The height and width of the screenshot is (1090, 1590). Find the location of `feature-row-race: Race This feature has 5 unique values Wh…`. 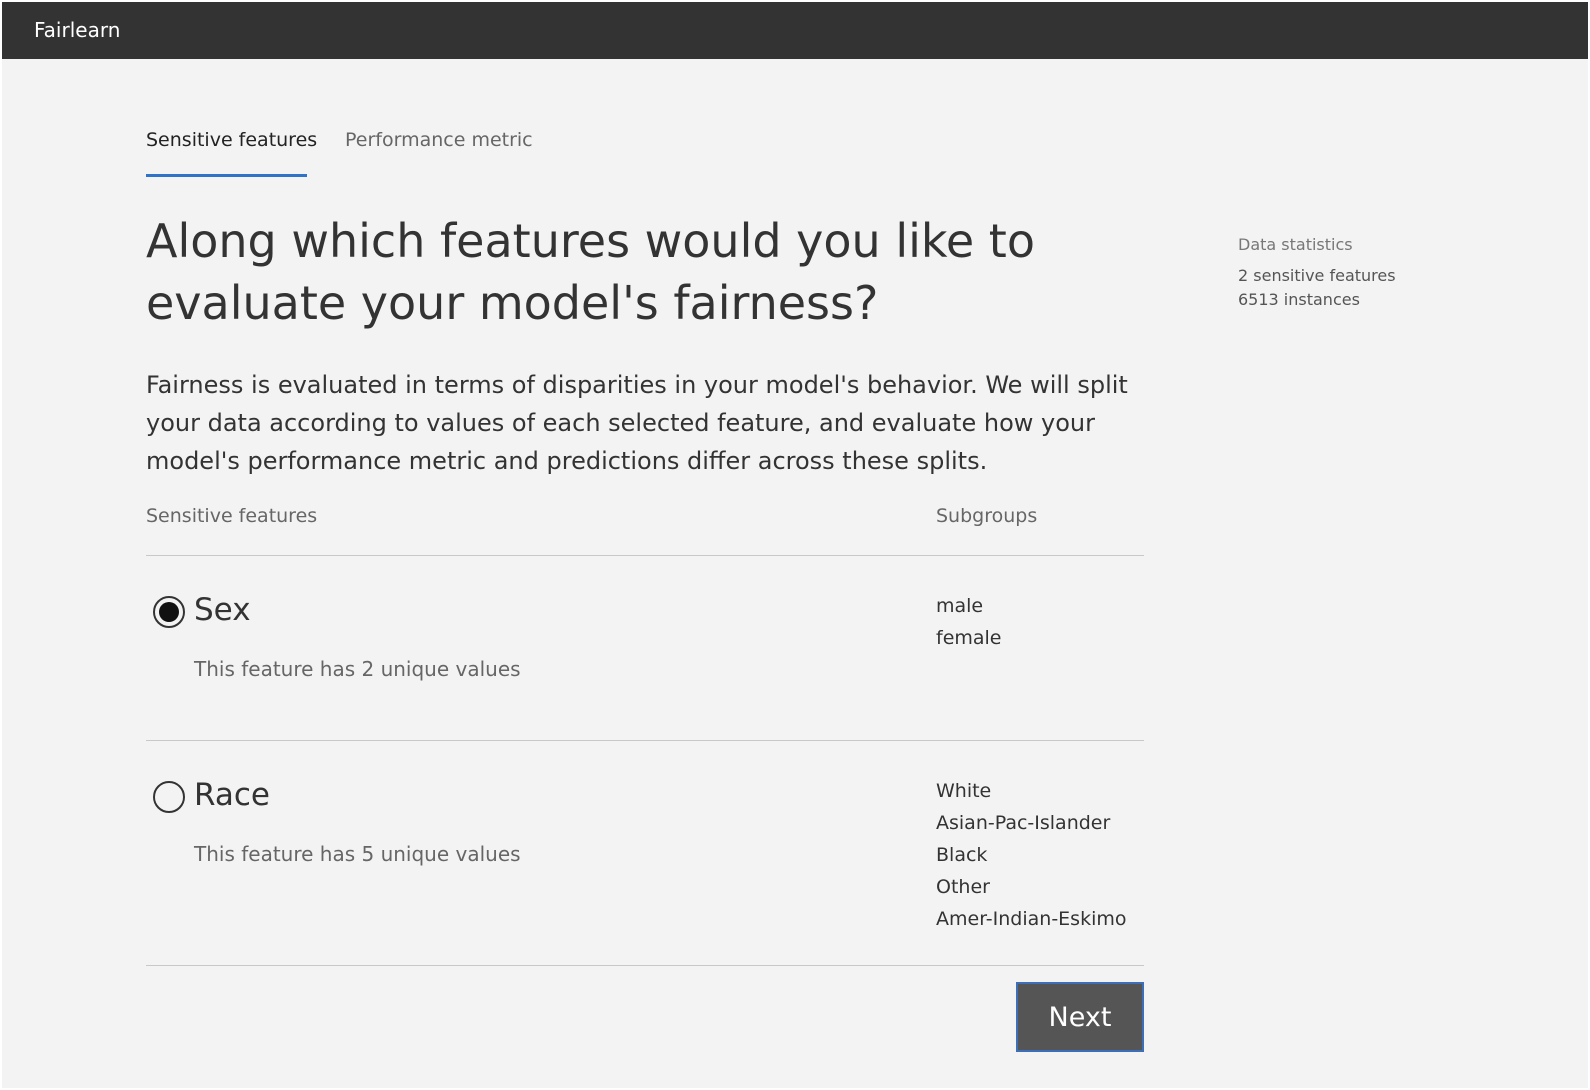

feature-row-race: Race This feature has 5 unique values Wh… is located at coordinates (645, 853).